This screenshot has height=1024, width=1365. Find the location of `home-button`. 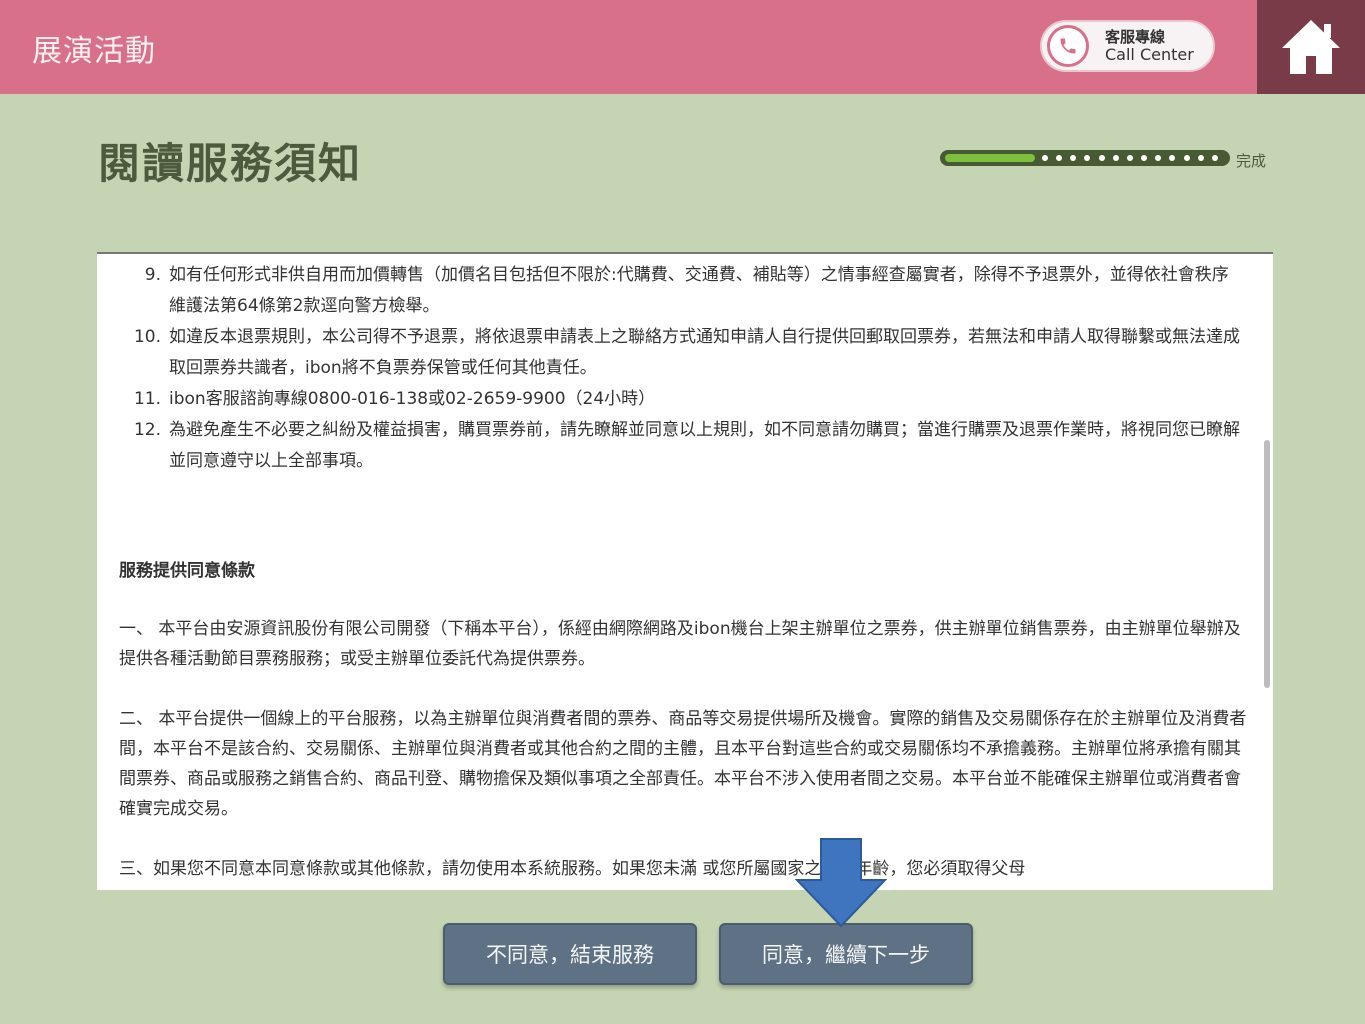

home-button is located at coordinates (1311, 47).